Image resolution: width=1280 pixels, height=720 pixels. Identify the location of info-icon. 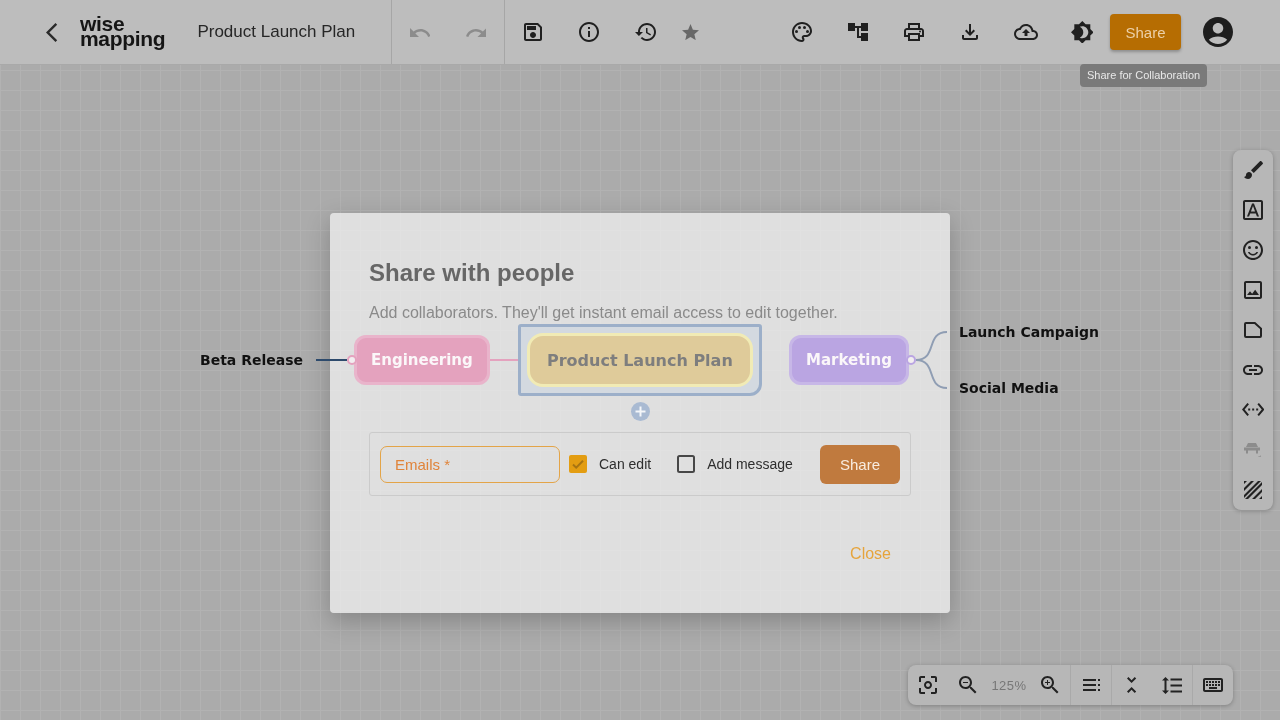
(589, 32).